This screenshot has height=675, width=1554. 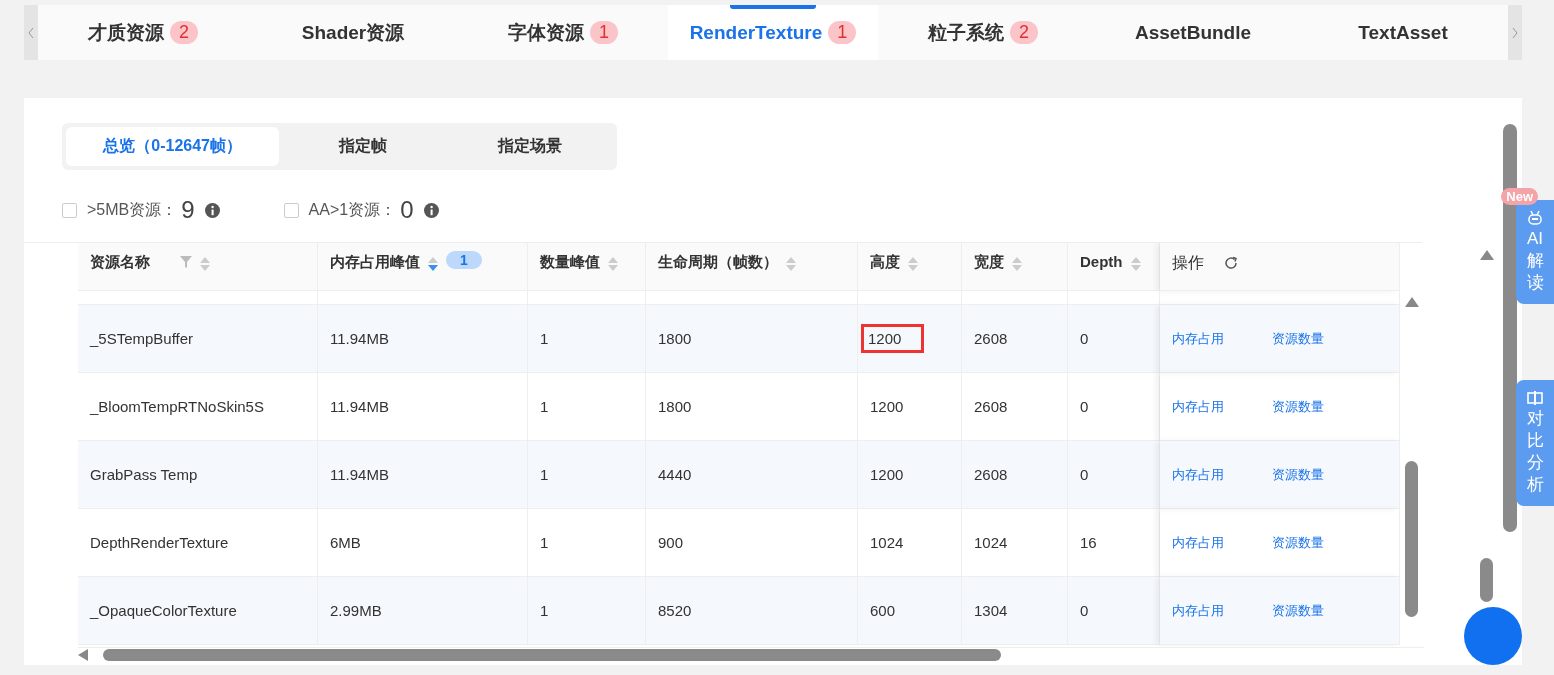 What do you see at coordinates (1231, 263) in the screenshot?
I see `refresh-icon` at bounding box center [1231, 263].